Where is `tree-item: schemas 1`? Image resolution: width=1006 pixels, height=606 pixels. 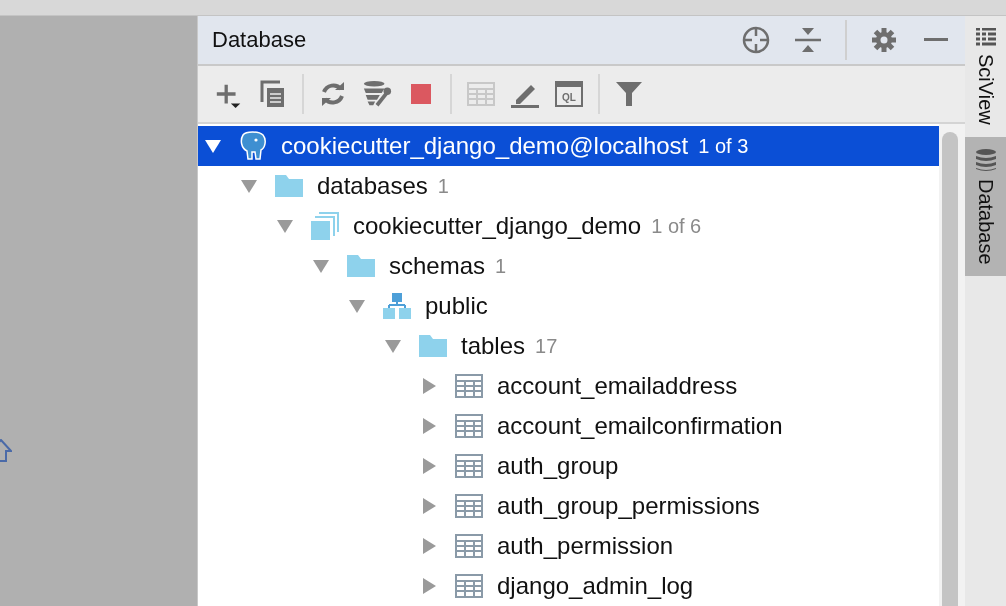 tree-item: schemas 1 is located at coordinates (568, 266).